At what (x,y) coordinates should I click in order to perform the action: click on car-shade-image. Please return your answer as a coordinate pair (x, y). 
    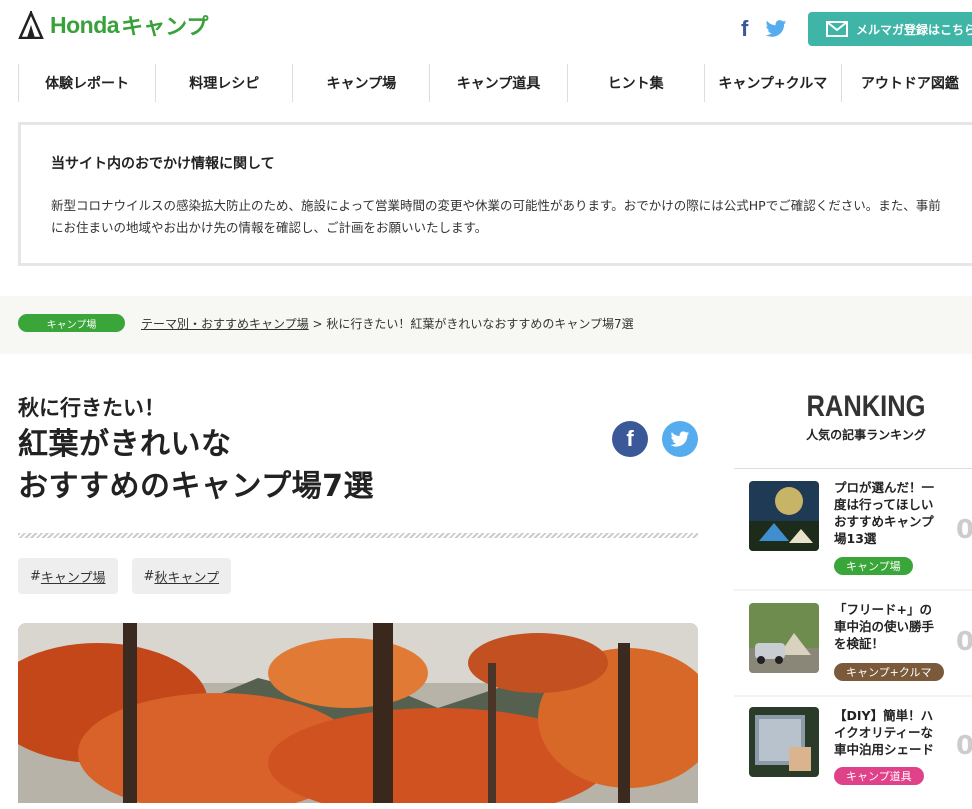
    Looking at the image, I should click on (784, 742).